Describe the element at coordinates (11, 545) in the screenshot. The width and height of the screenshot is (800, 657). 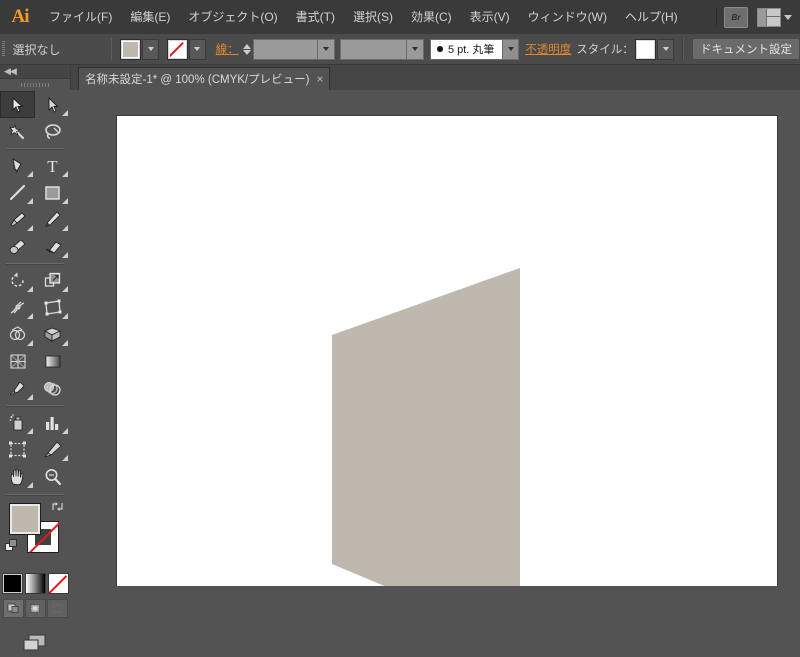
I see `default-fill-stroke-icon` at that location.